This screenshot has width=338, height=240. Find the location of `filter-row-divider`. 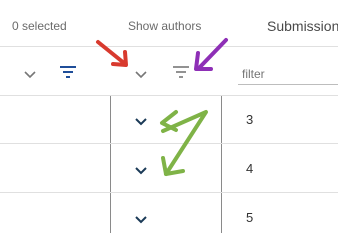

filter-row-divider is located at coordinates (169, 95).